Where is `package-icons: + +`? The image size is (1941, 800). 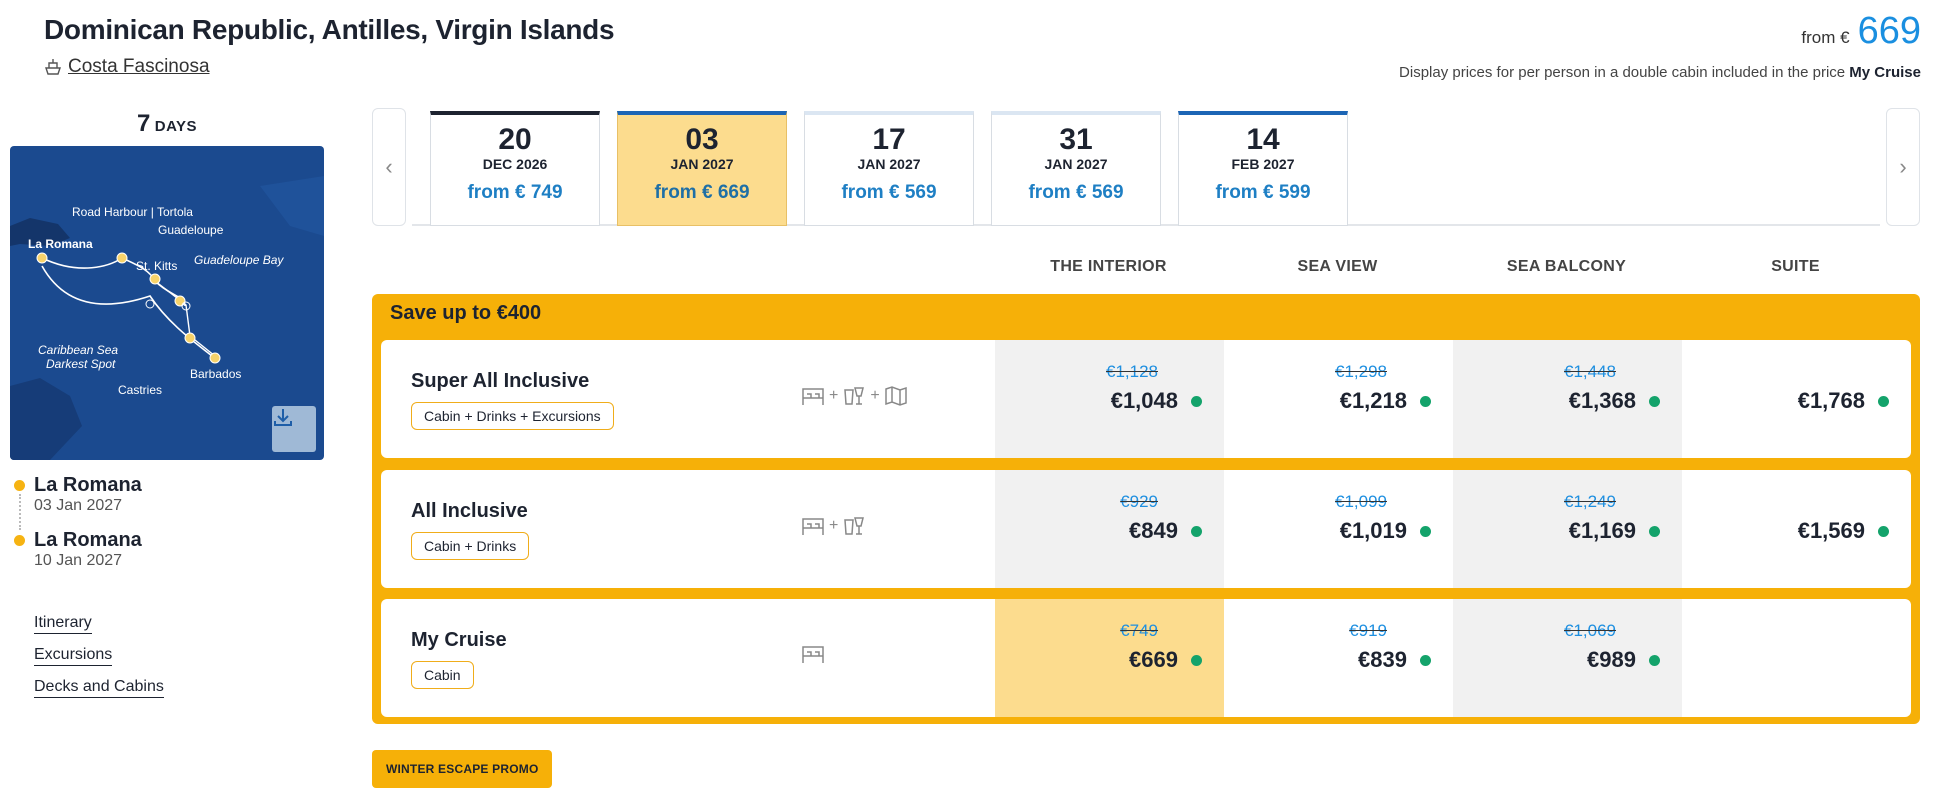
package-icons: + + is located at coordinates (854, 396).